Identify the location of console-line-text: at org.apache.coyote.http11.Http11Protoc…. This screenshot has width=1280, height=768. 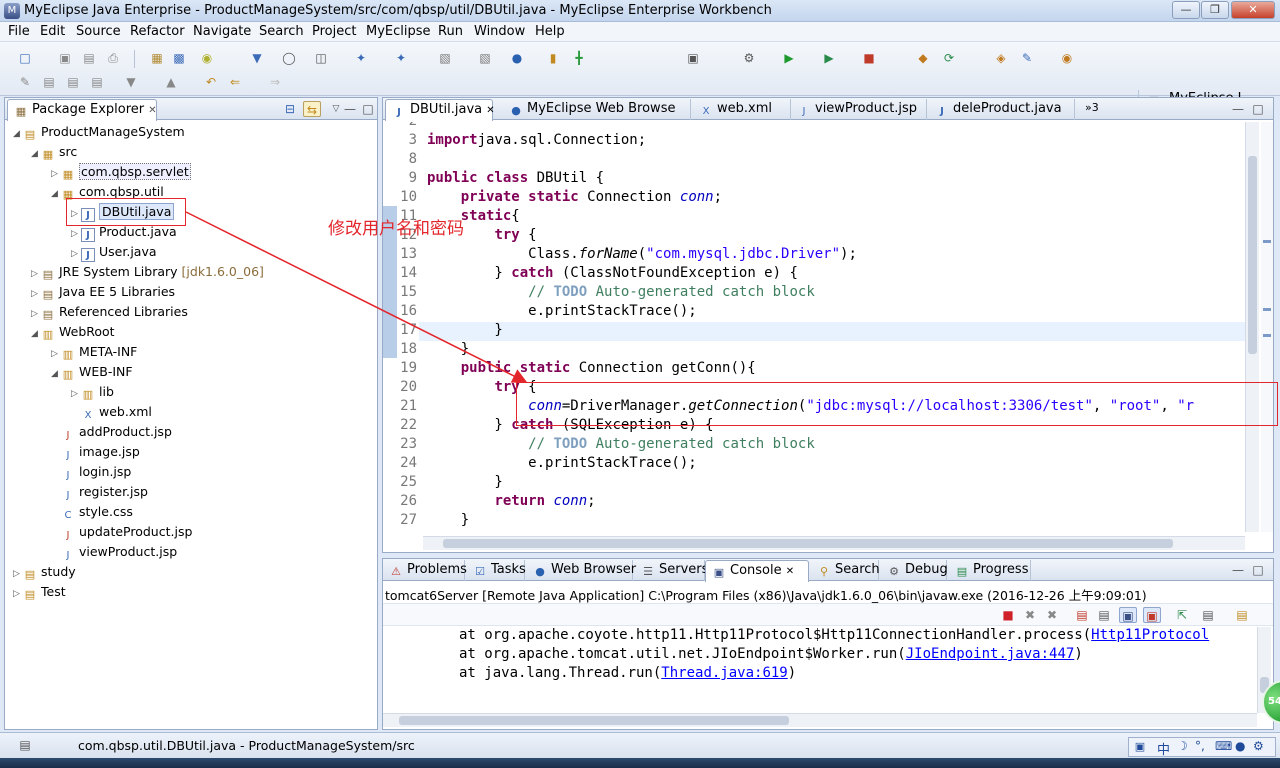
(775, 635).